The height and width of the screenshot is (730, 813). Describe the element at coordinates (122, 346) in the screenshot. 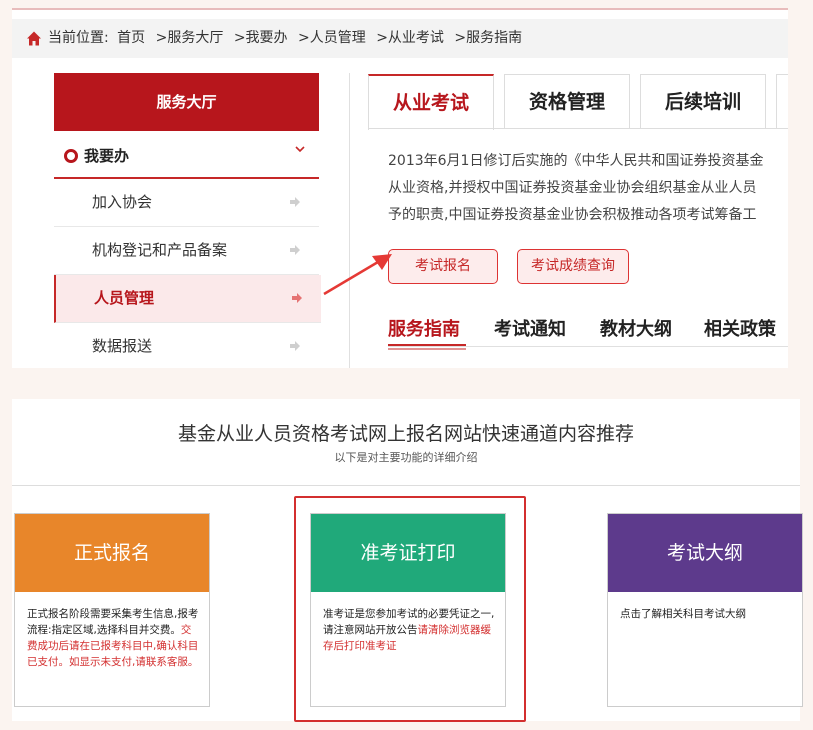

I see `sidebar-item-label: 数据报送` at that location.